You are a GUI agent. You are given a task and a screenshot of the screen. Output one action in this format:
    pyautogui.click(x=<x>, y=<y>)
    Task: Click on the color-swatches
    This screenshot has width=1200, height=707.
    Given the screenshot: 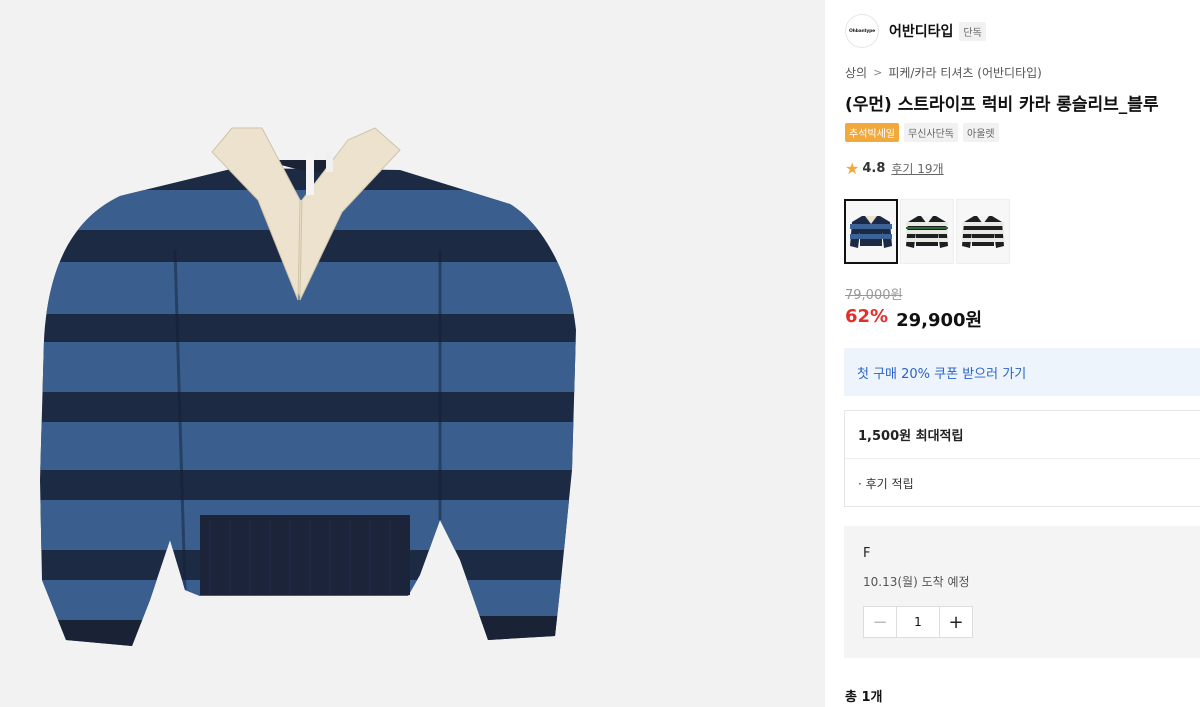 What is the action you would take?
    pyautogui.click(x=927, y=231)
    